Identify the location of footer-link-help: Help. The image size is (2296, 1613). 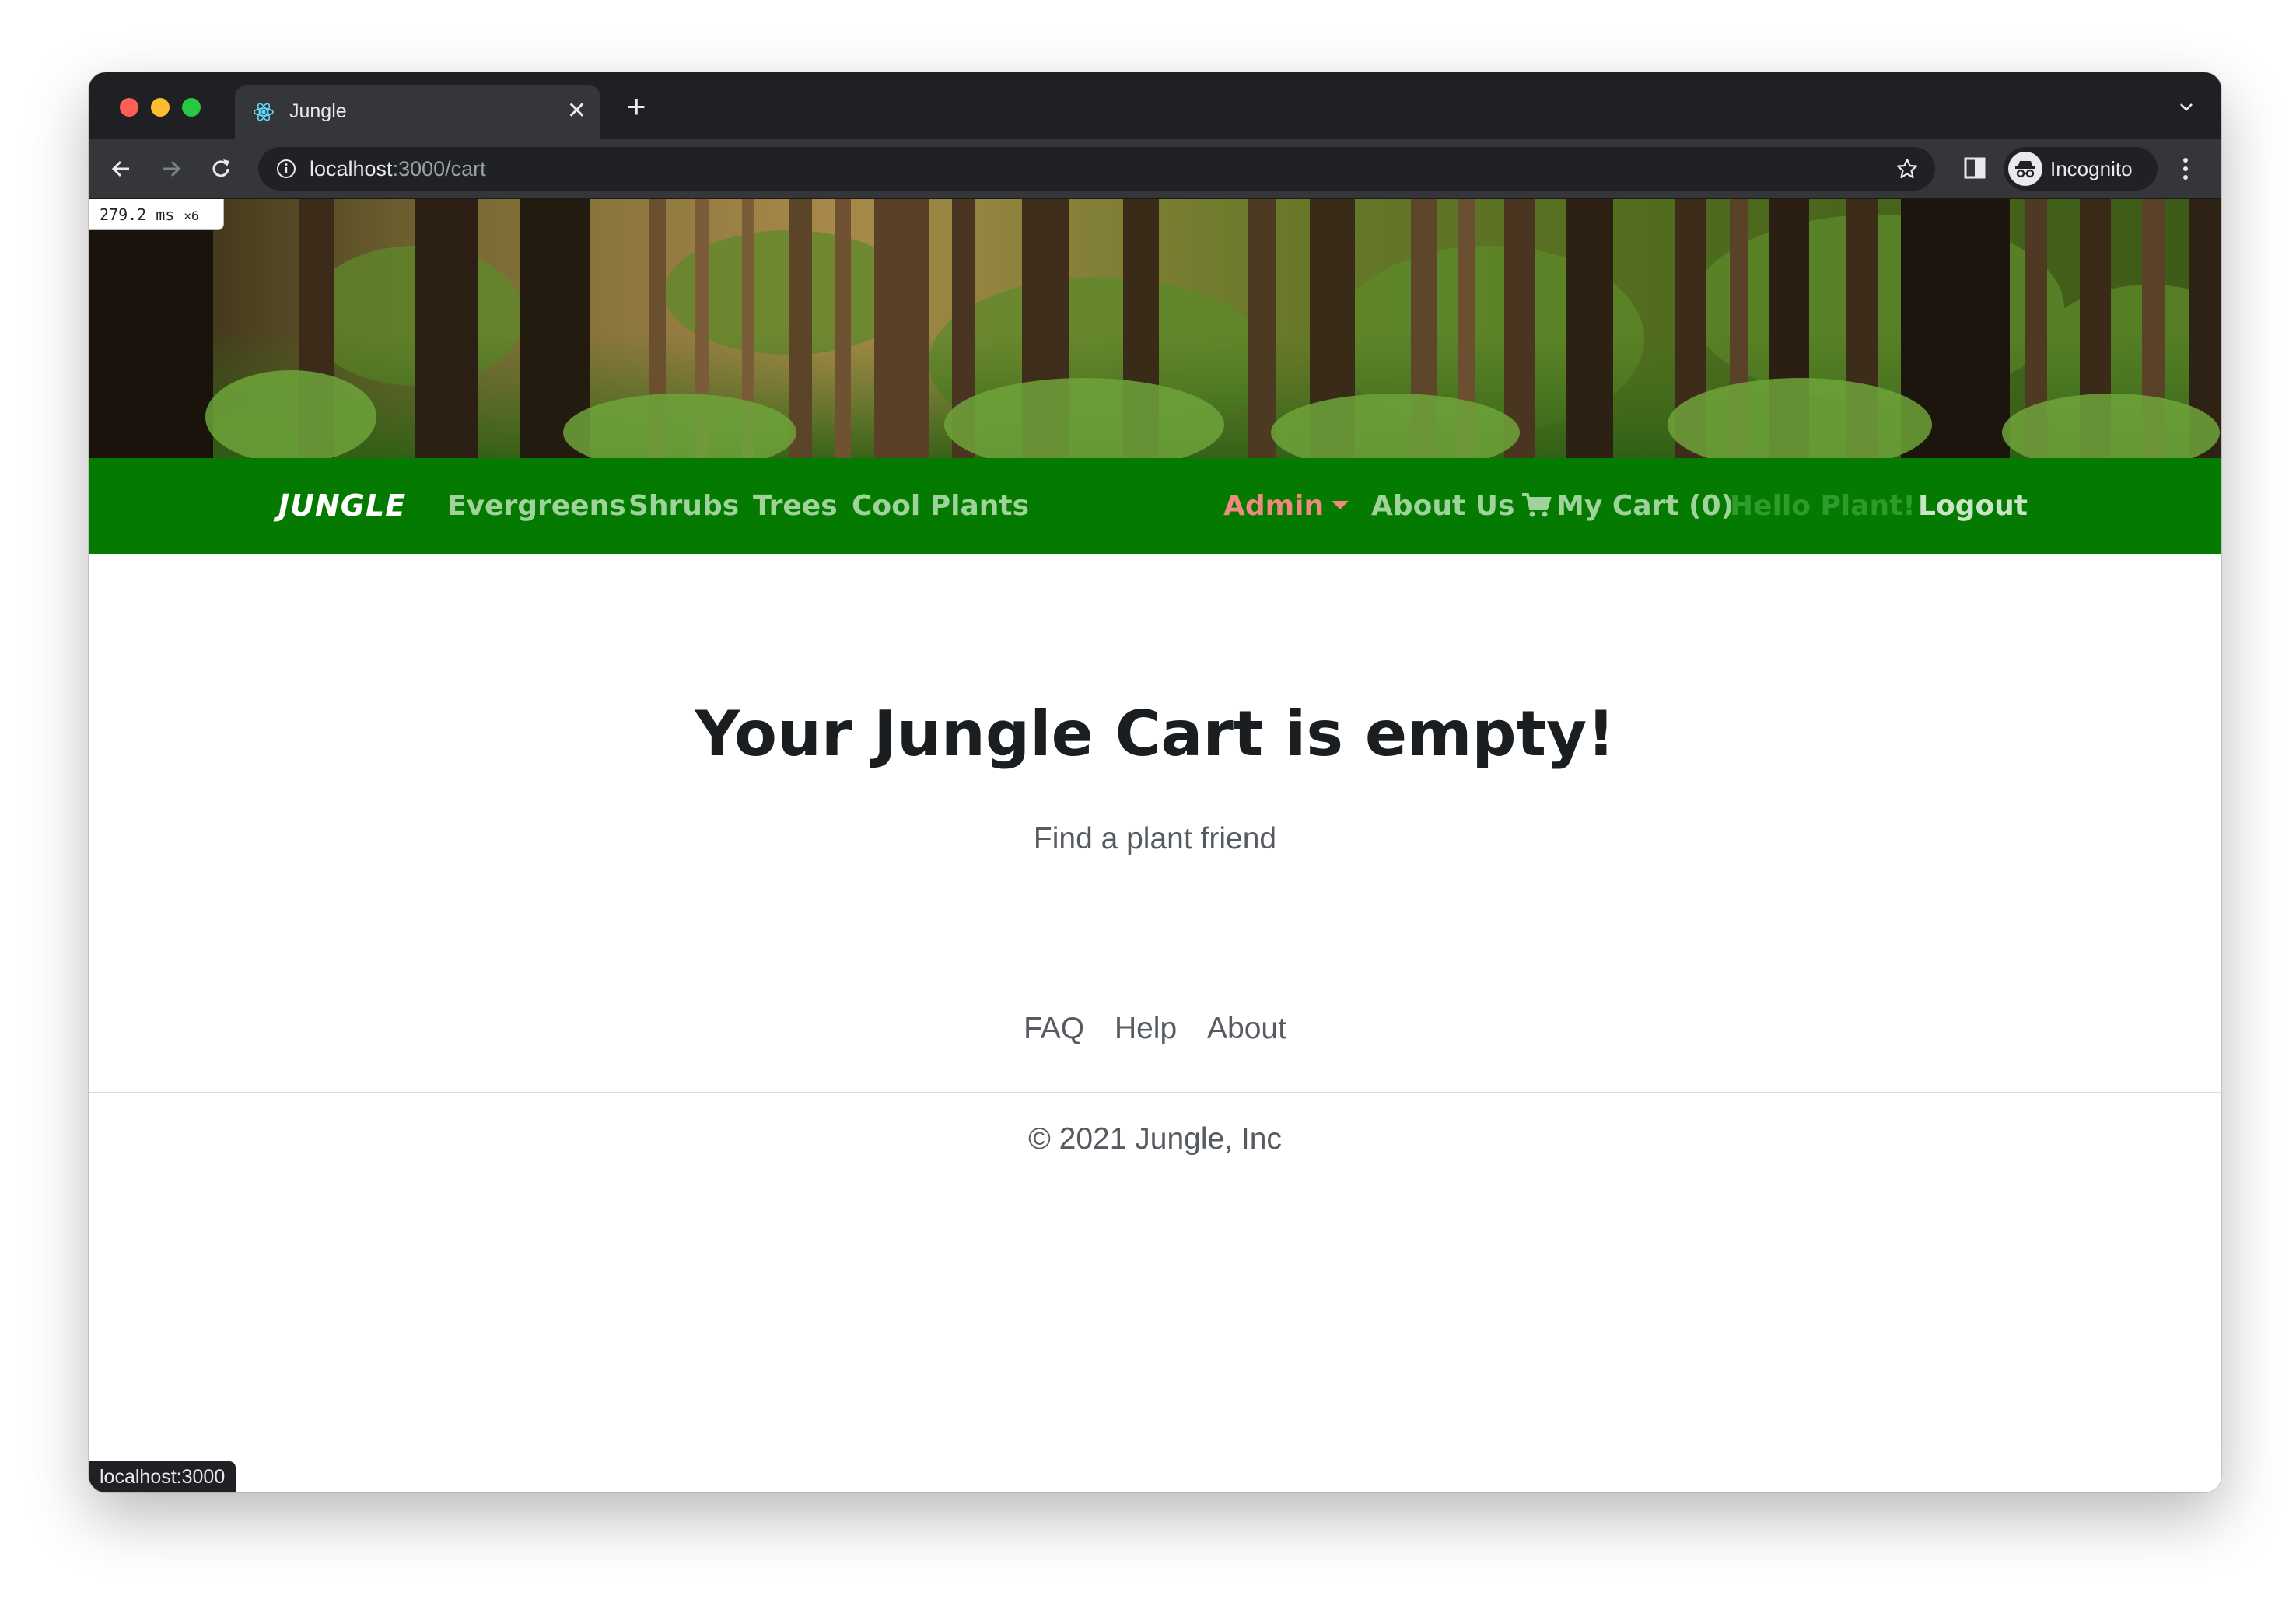
(1146, 1028).